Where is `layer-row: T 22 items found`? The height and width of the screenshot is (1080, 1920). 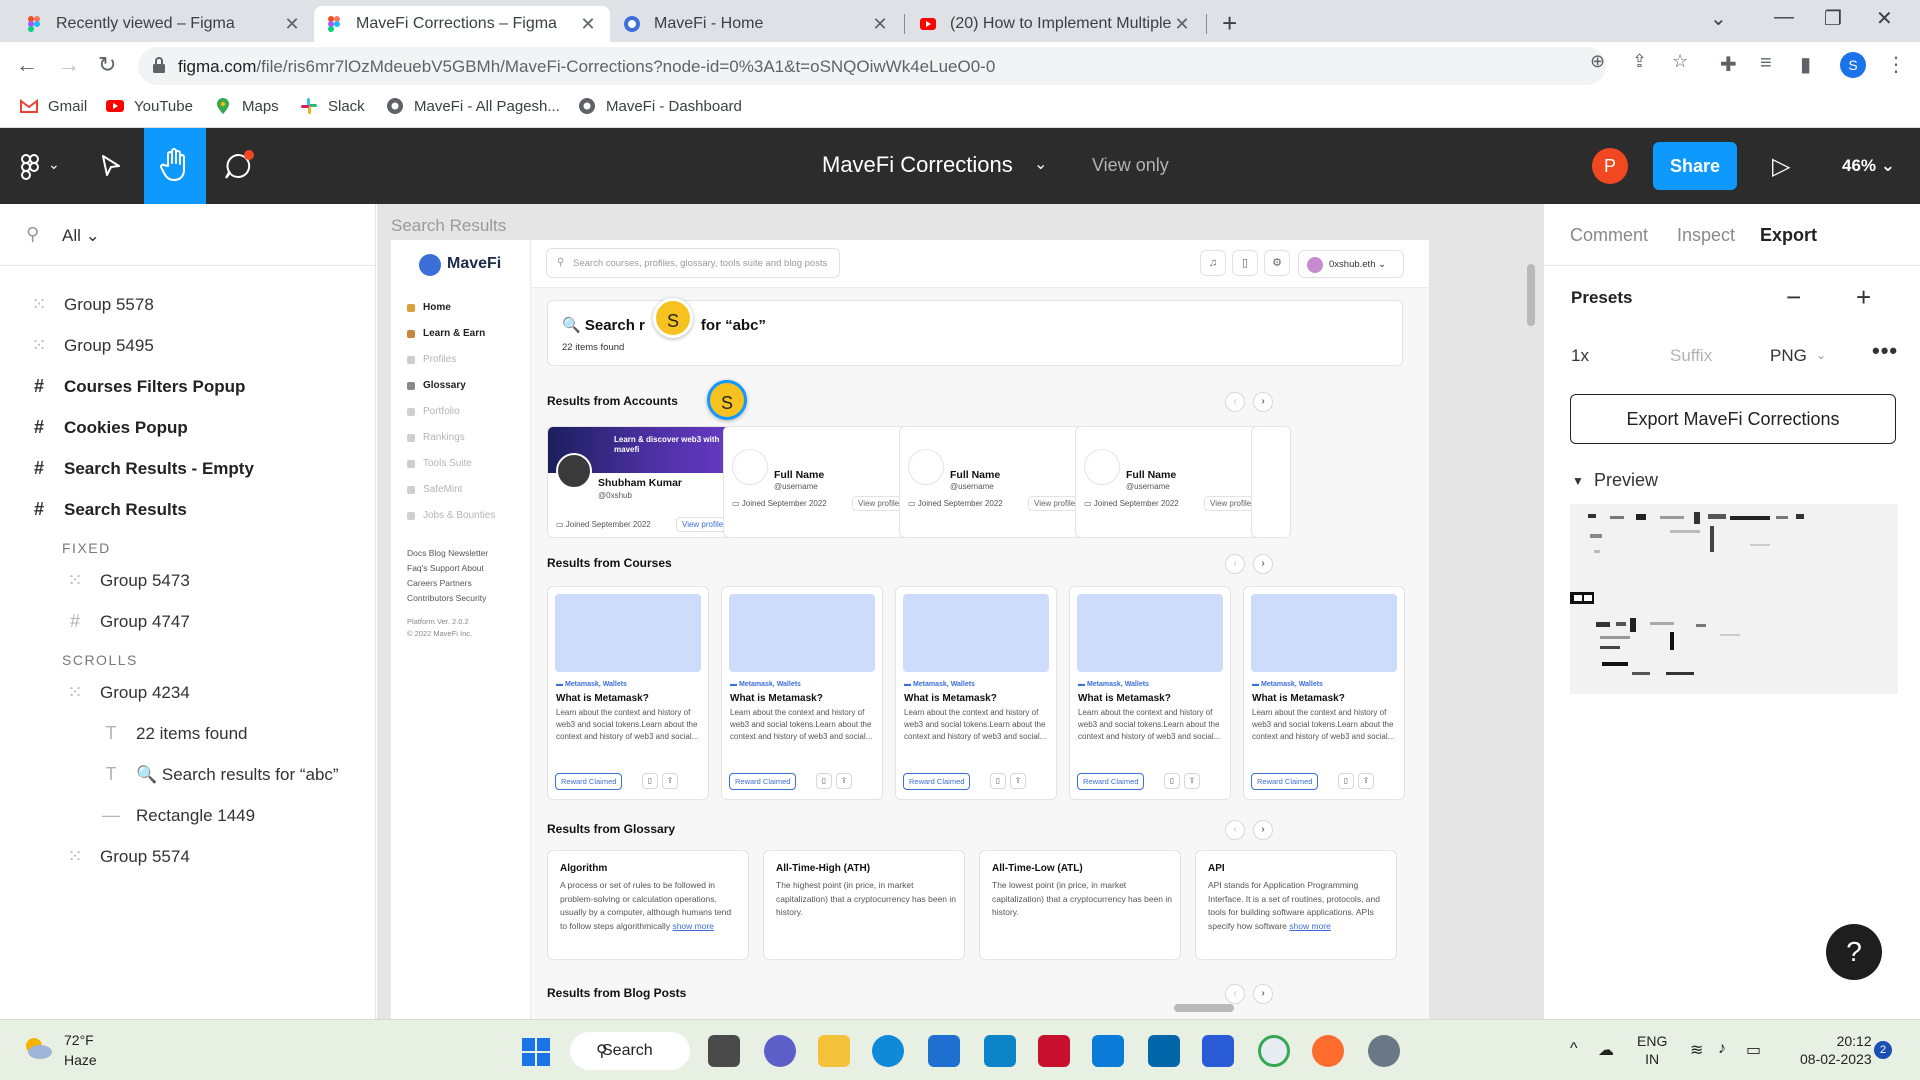
layer-row: T 22 items found is located at coordinates (174, 733).